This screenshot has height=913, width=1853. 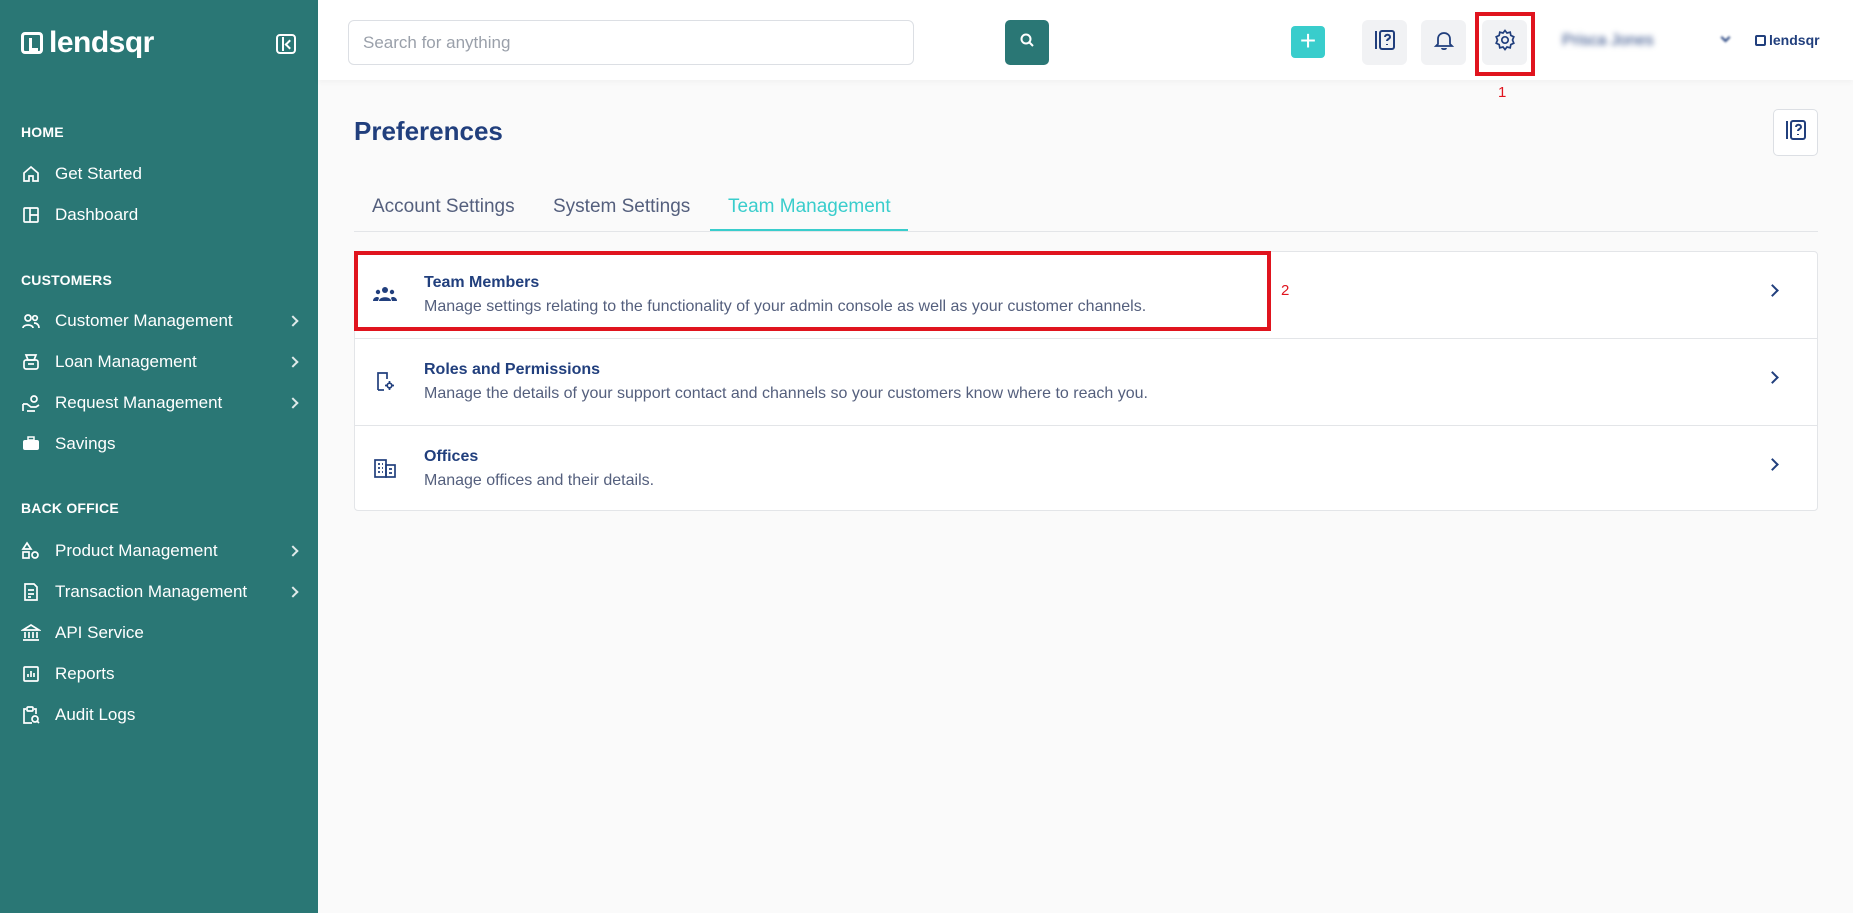 What do you see at coordinates (101, 42) in the screenshot?
I see `logo-text: lendsqr` at bounding box center [101, 42].